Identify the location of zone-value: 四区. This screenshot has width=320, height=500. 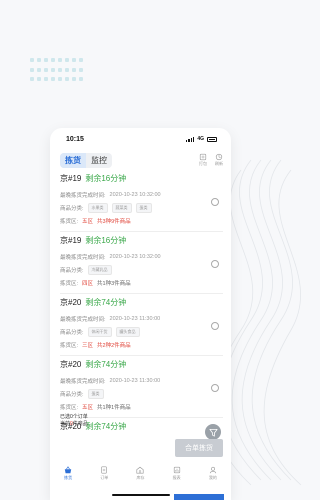
(88, 284).